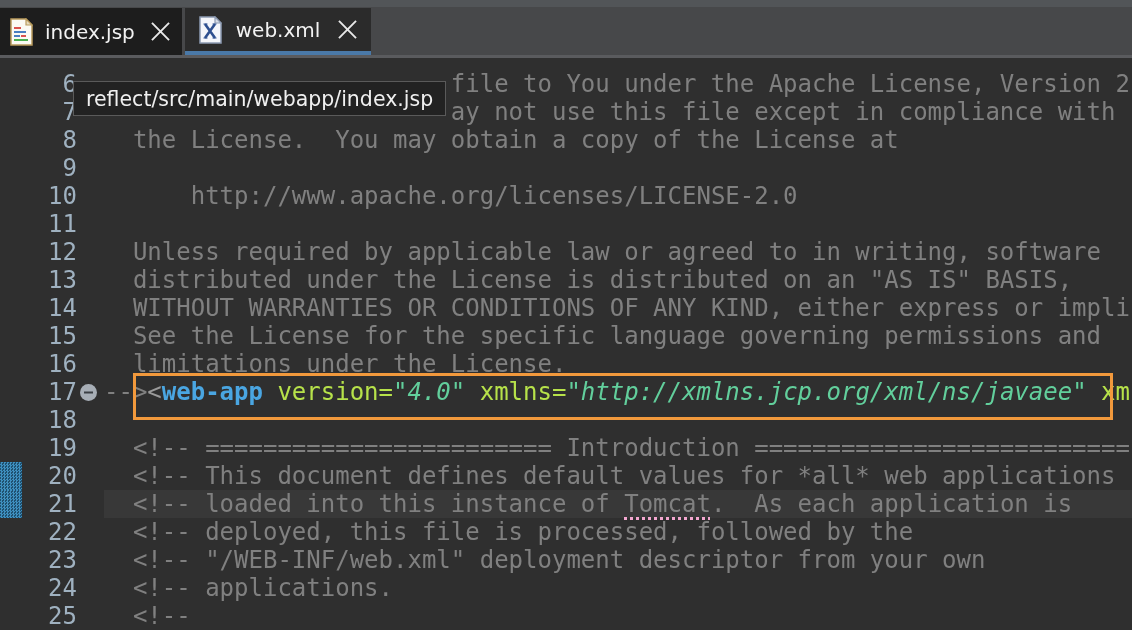 The width and height of the screenshot is (1132, 630). What do you see at coordinates (88, 392) in the screenshot?
I see `collapse-icon` at bounding box center [88, 392].